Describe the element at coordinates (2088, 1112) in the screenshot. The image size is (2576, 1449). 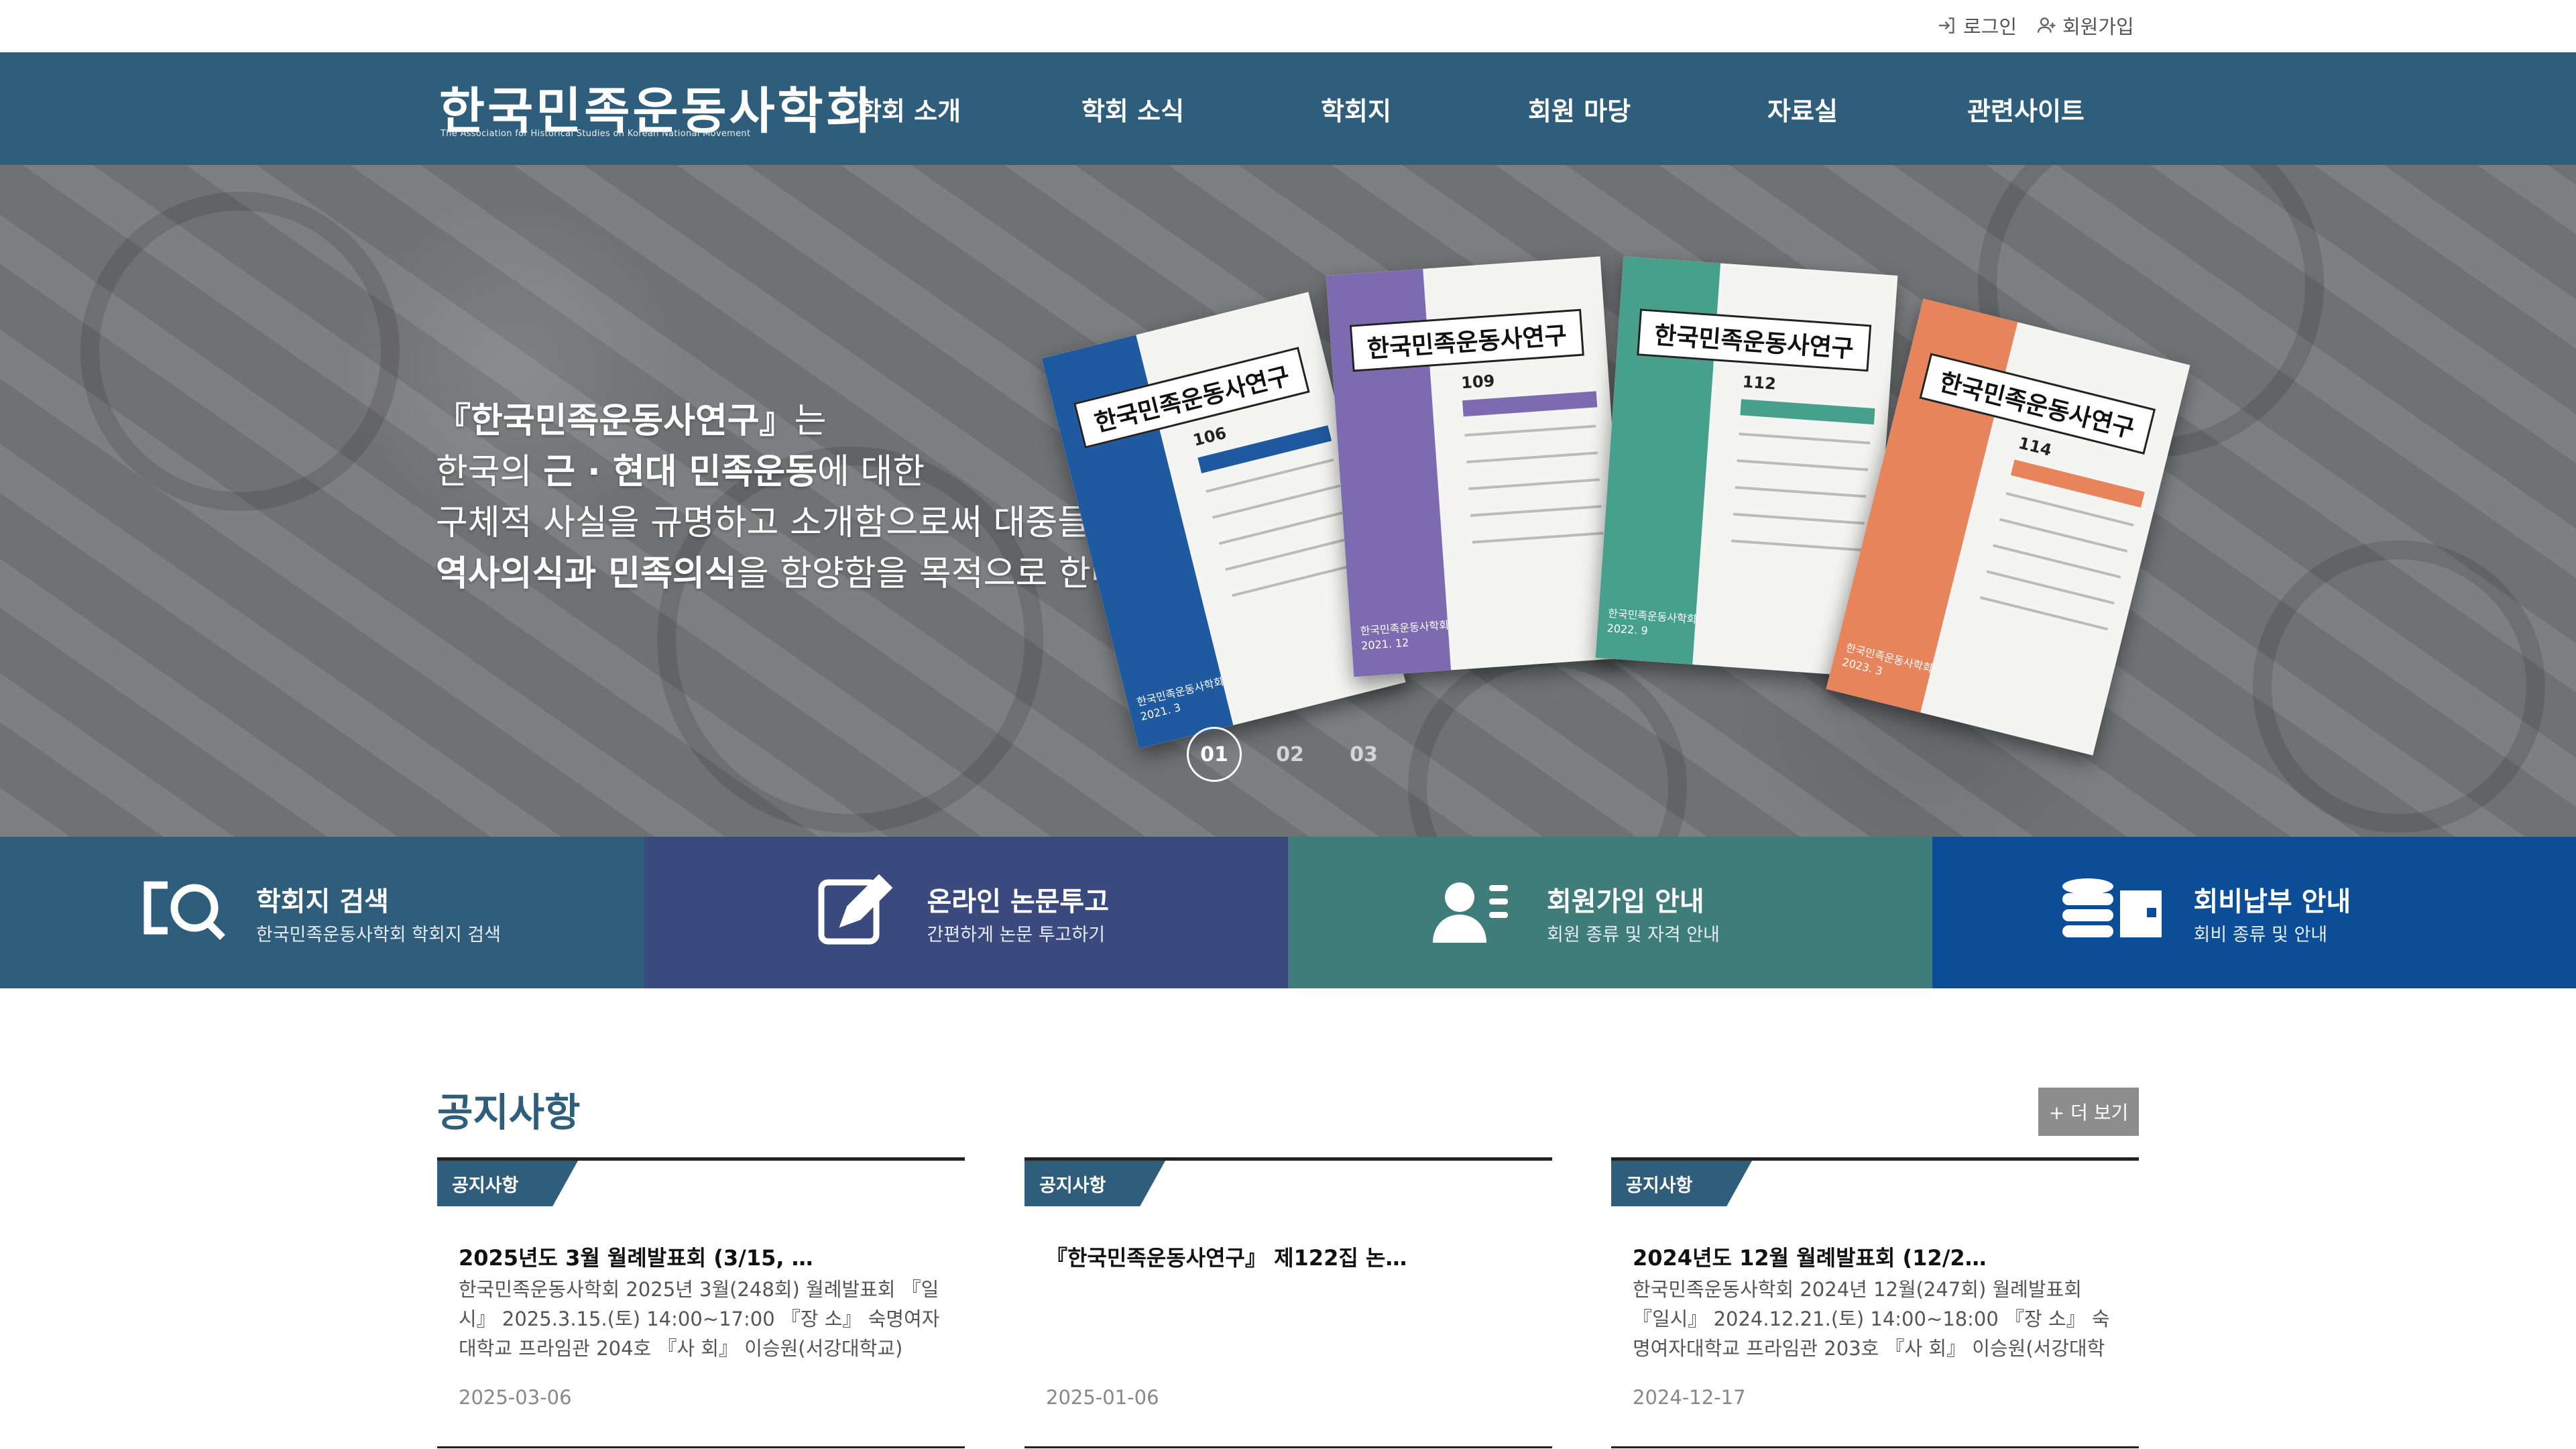
I see `more-button: + 더 보기` at that location.